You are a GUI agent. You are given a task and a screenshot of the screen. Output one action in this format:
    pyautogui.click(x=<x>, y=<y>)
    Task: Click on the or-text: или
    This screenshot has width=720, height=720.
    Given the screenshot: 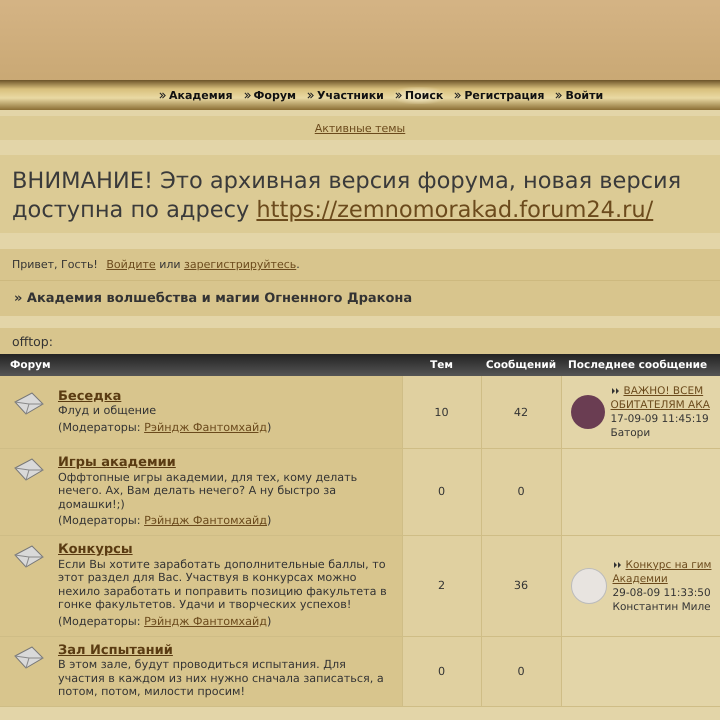 What is the action you would take?
    pyautogui.click(x=170, y=264)
    